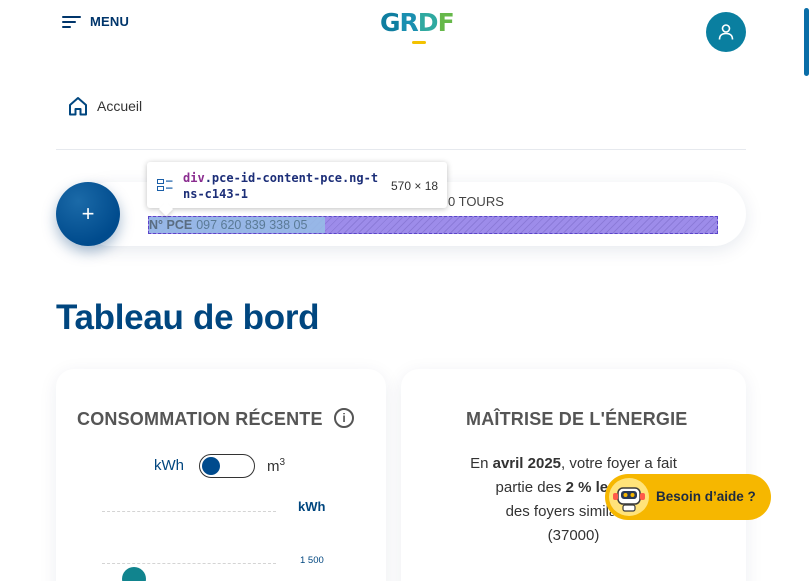 The width and height of the screenshot is (811, 581). Describe the element at coordinates (188, 317) in the screenshot. I see `page-title: Tableau de bord` at that location.